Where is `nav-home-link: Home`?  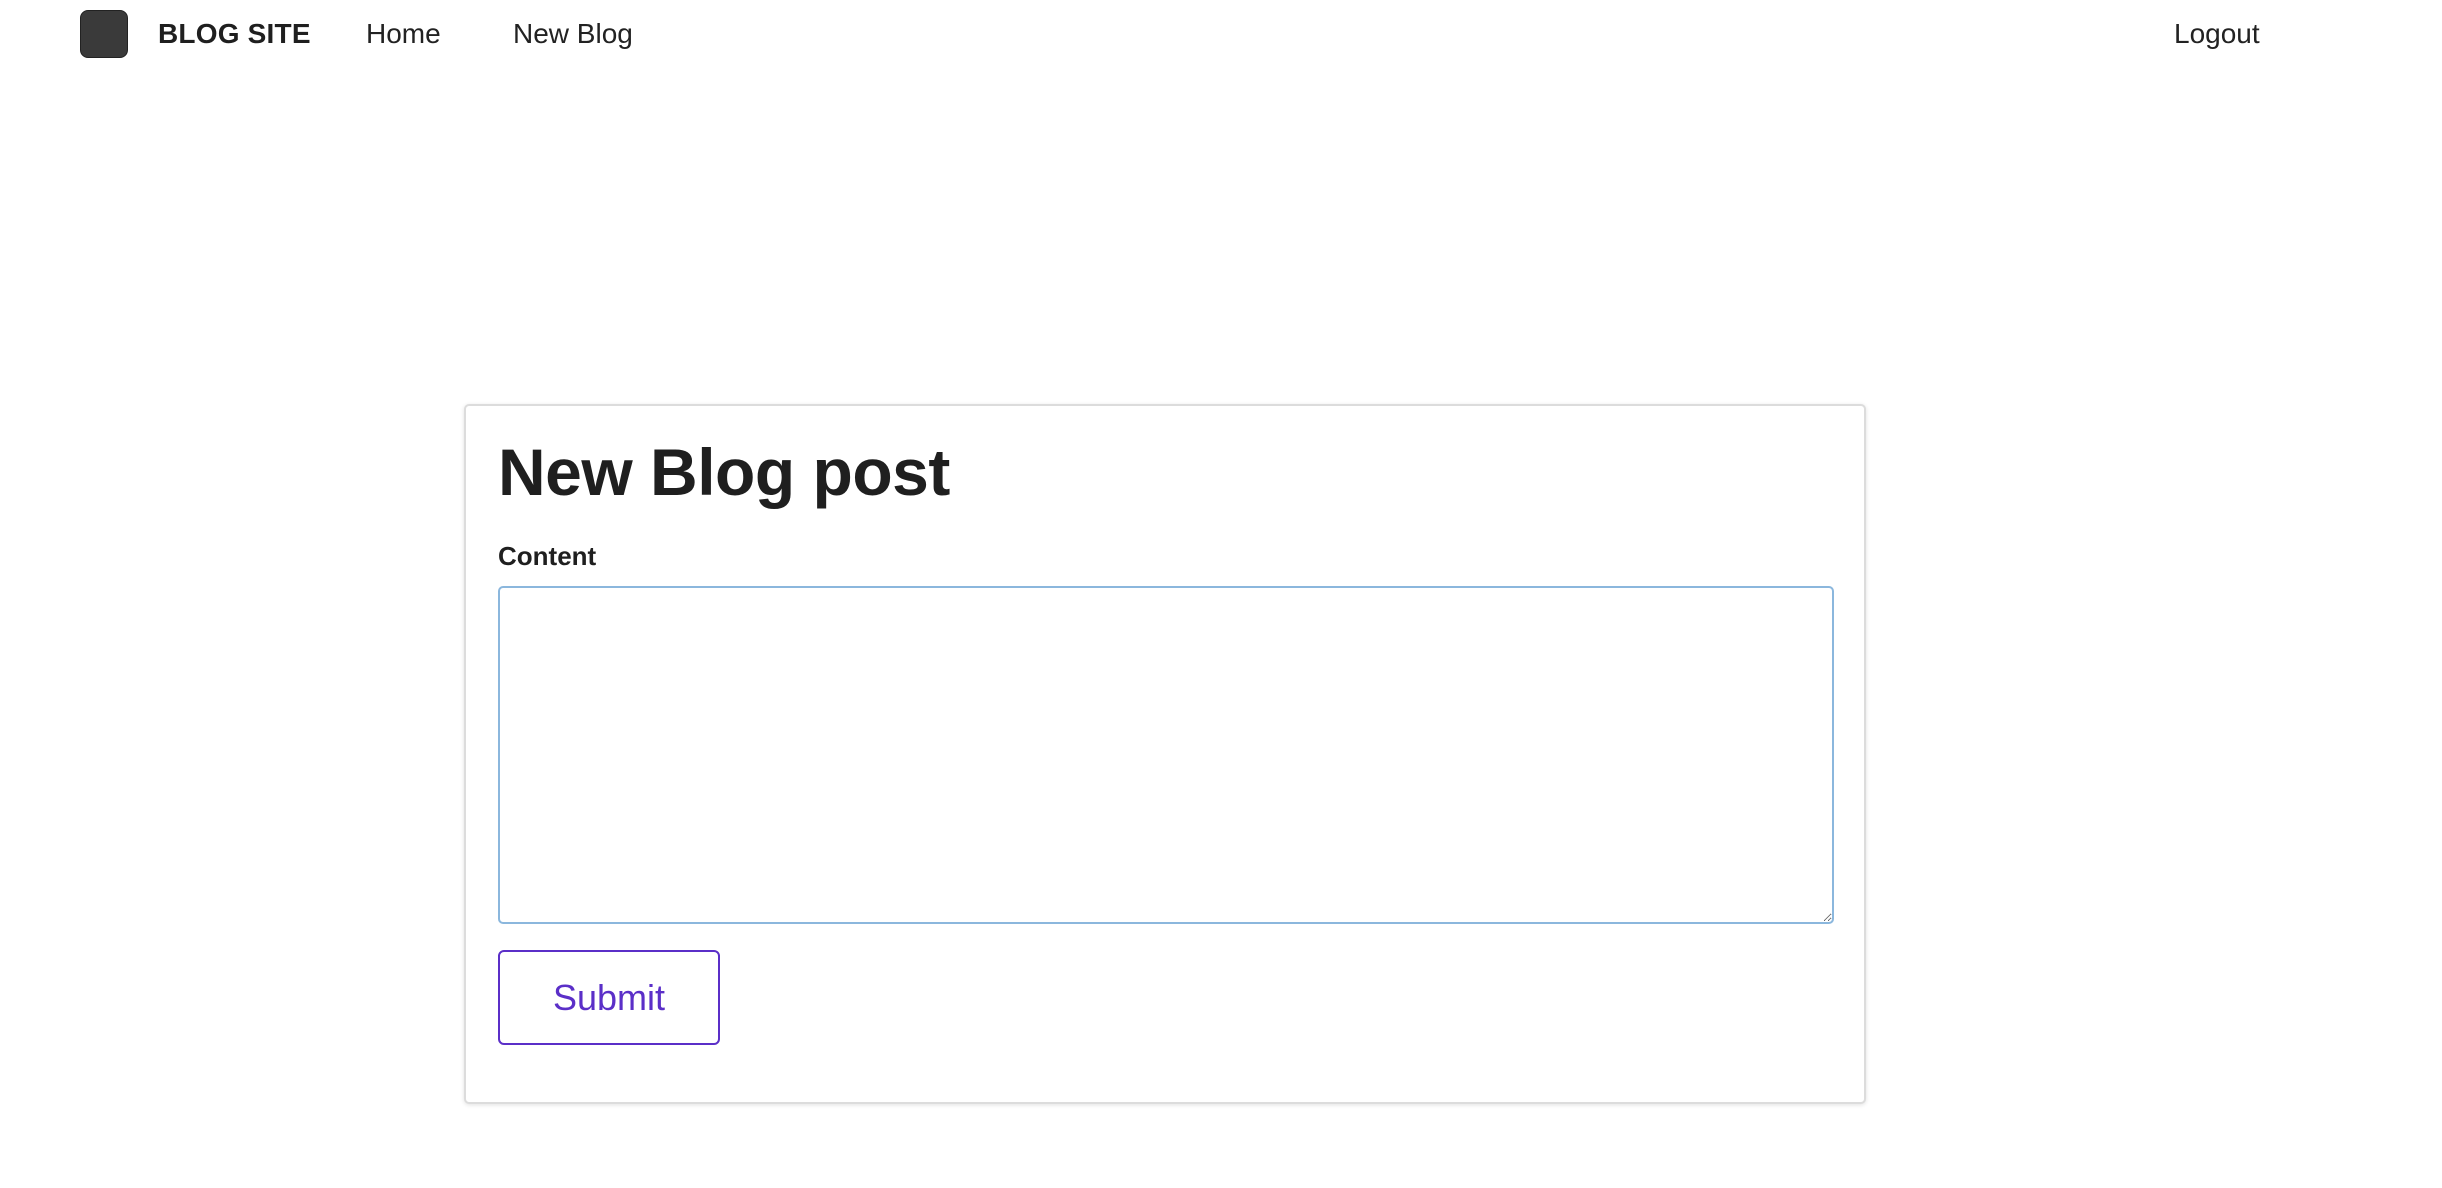
nav-home-link: Home is located at coordinates (403, 34).